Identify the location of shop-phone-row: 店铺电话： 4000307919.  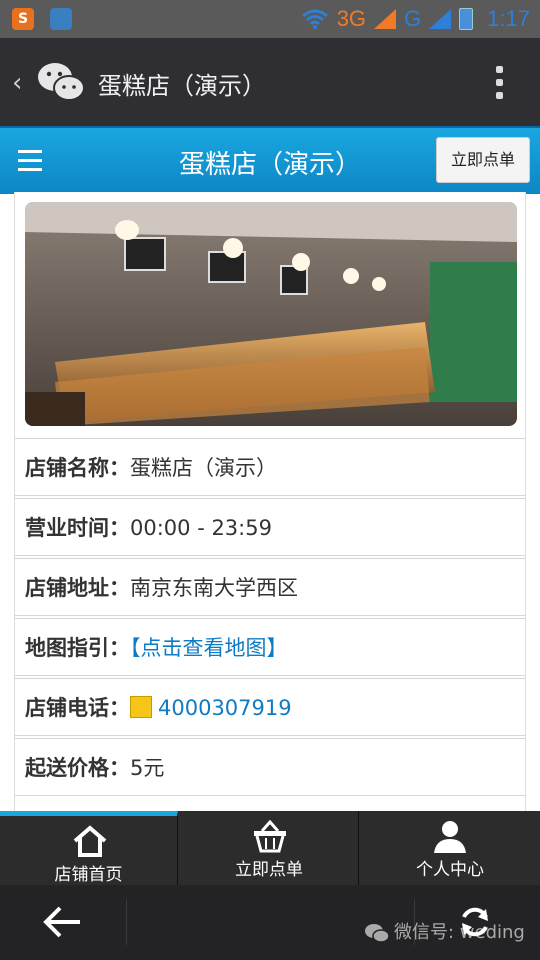
(270, 707).